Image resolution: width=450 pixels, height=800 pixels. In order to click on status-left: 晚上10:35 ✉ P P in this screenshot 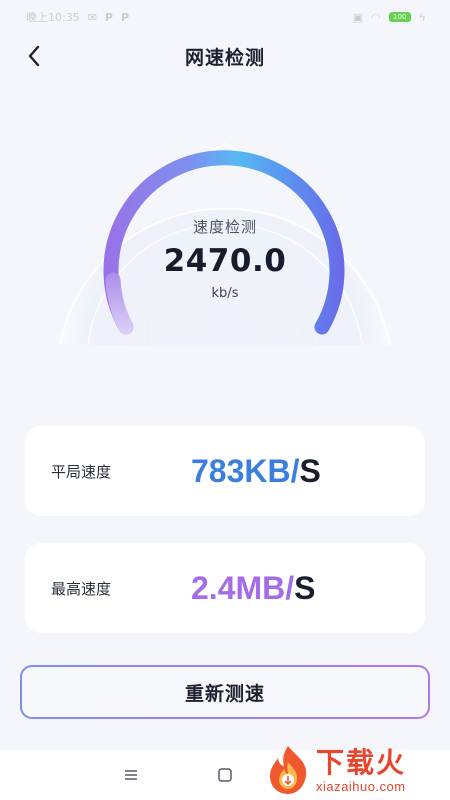, I will do `click(77, 17)`.